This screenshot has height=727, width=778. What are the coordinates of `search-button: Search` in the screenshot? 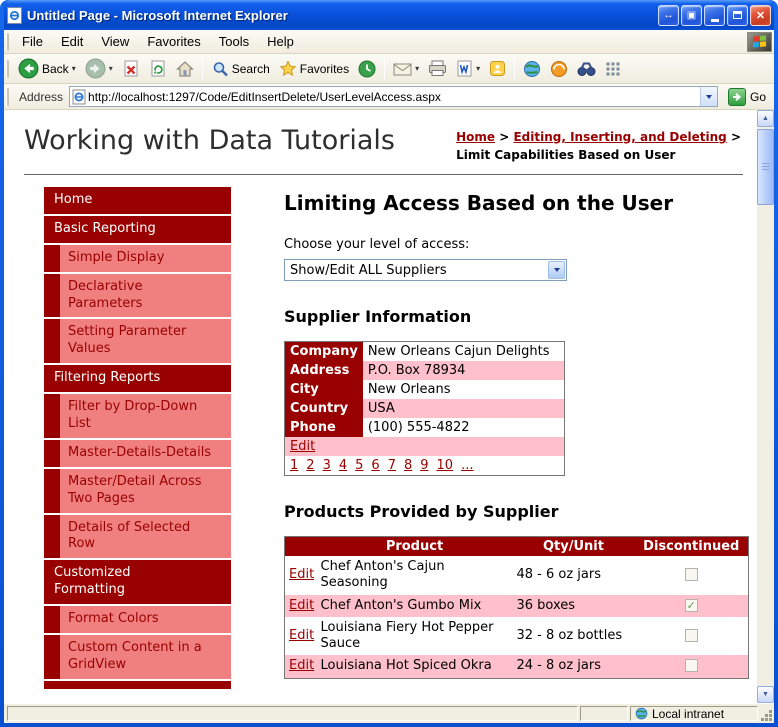 It's located at (240, 69).